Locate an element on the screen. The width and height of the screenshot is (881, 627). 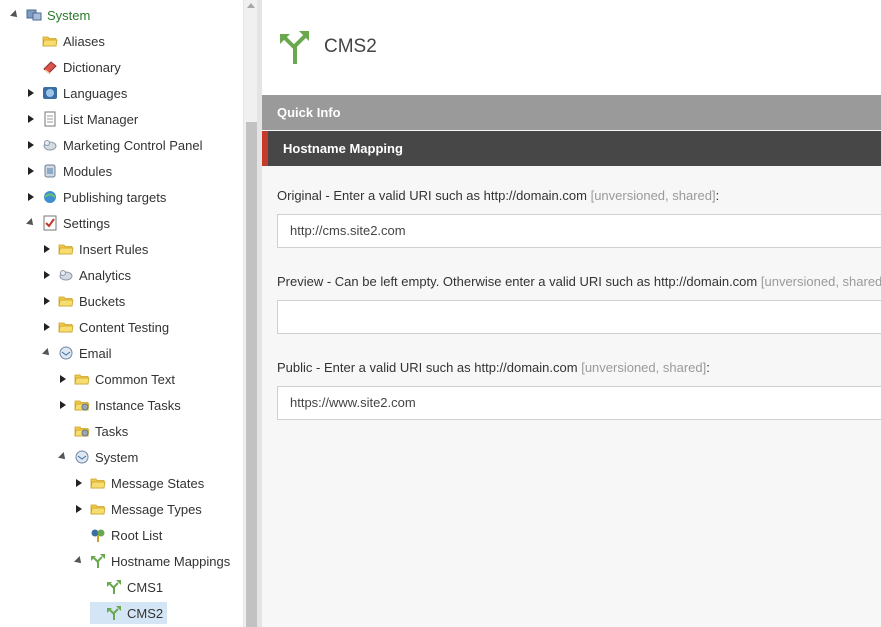
tree-node-aliases: Aliases is located at coordinates (65, 41).